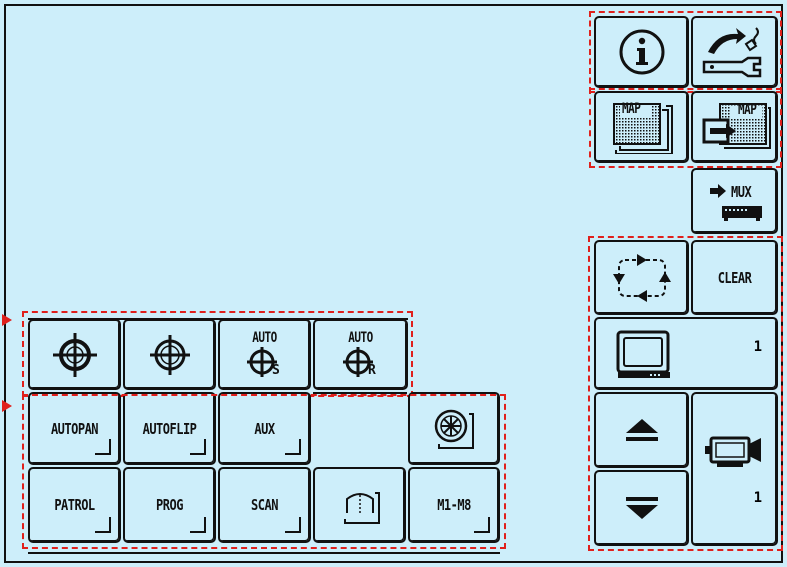 This screenshot has width=787, height=567. I want to click on arch-icon, so click(361, 508).